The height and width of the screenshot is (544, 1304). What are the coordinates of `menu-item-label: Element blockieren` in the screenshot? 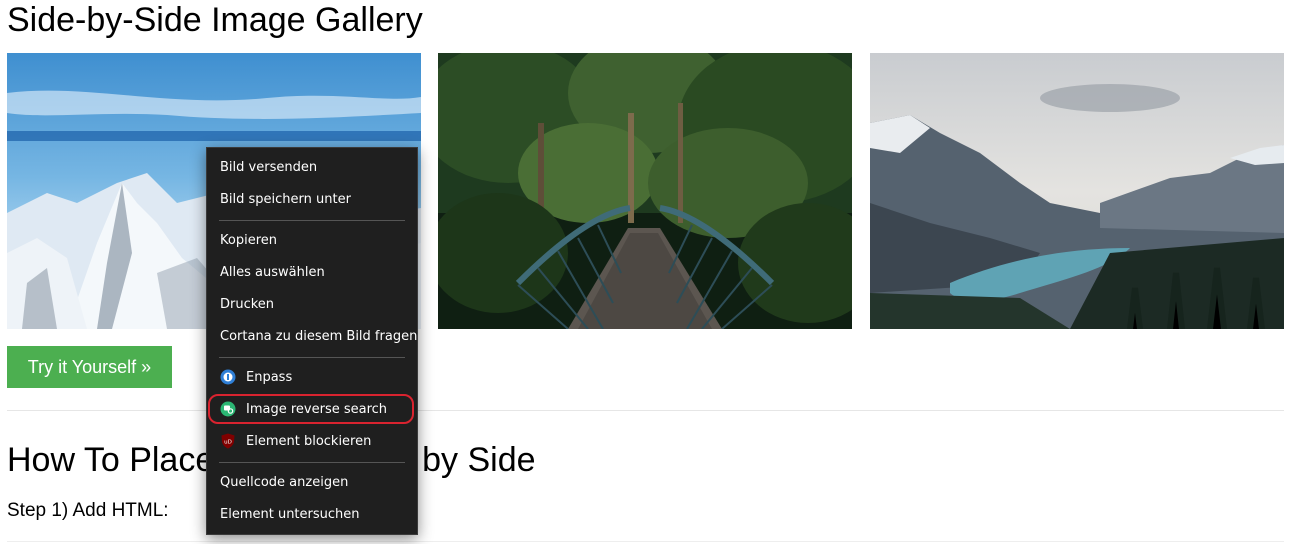 It's located at (309, 441).